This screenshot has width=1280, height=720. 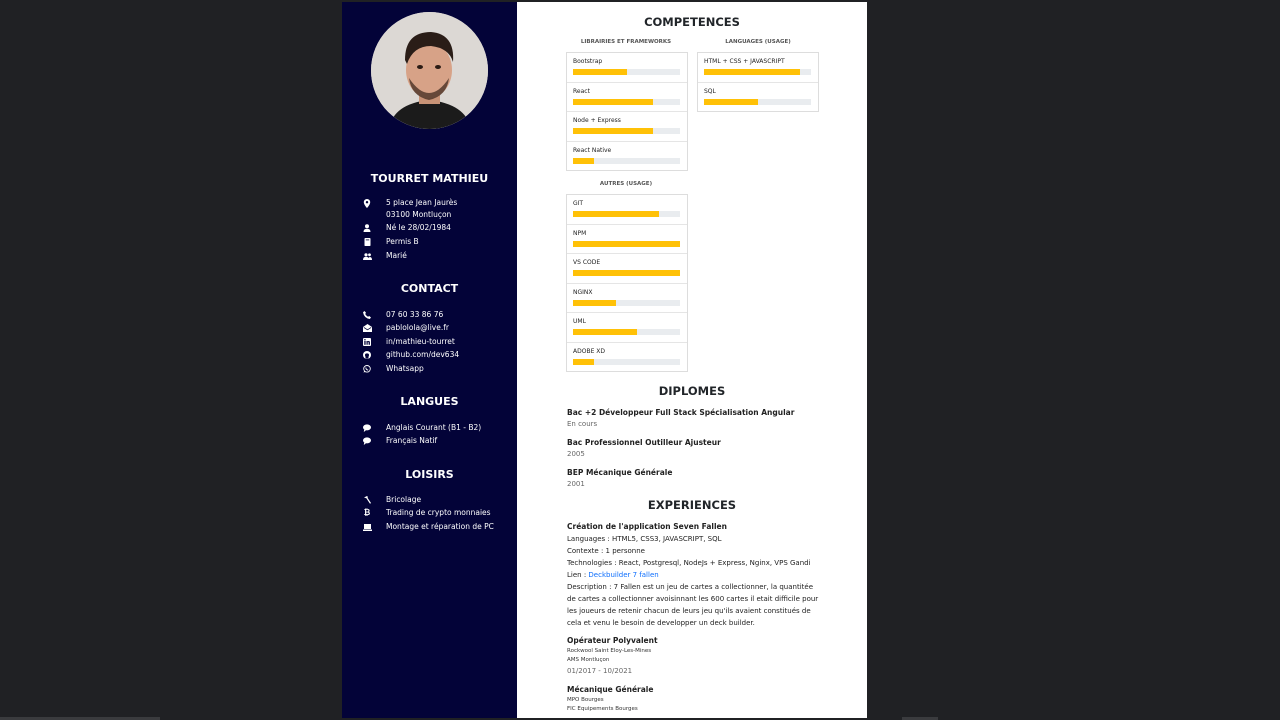 I want to click on diplome-year: 2001, so click(x=576, y=484).